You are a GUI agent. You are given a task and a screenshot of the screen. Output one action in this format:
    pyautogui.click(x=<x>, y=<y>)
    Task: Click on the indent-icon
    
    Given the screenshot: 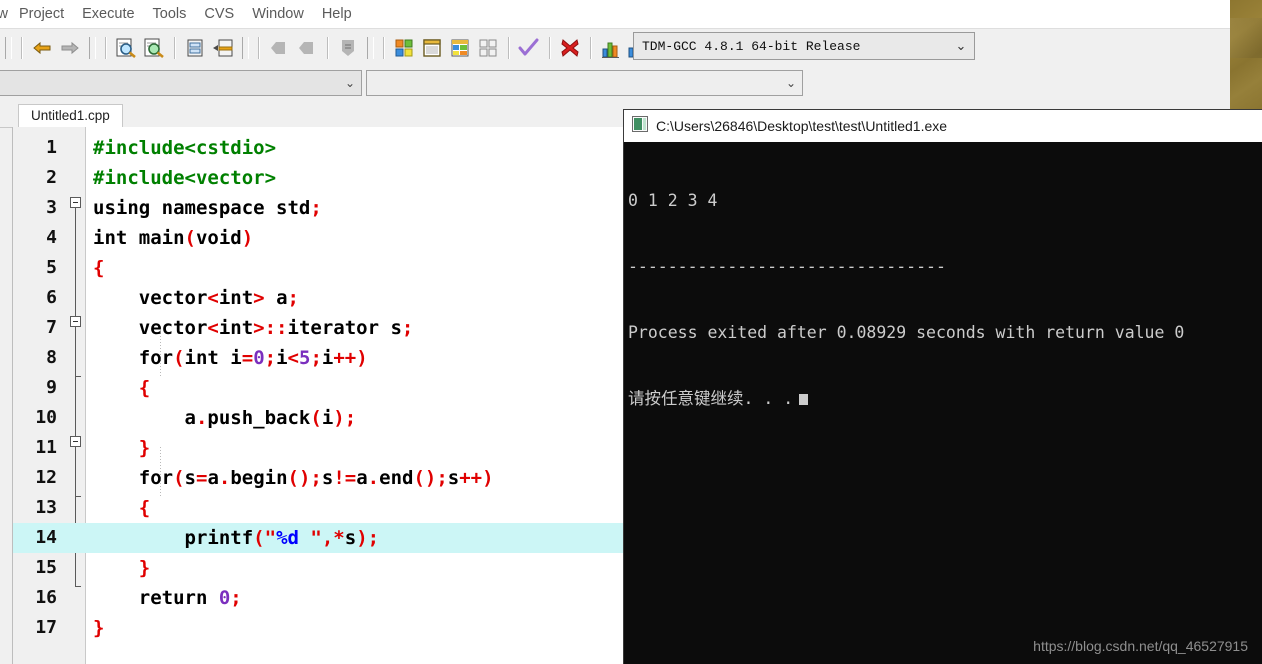 What is the action you would take?
    pyautogui.click(x=223, y=48)
    